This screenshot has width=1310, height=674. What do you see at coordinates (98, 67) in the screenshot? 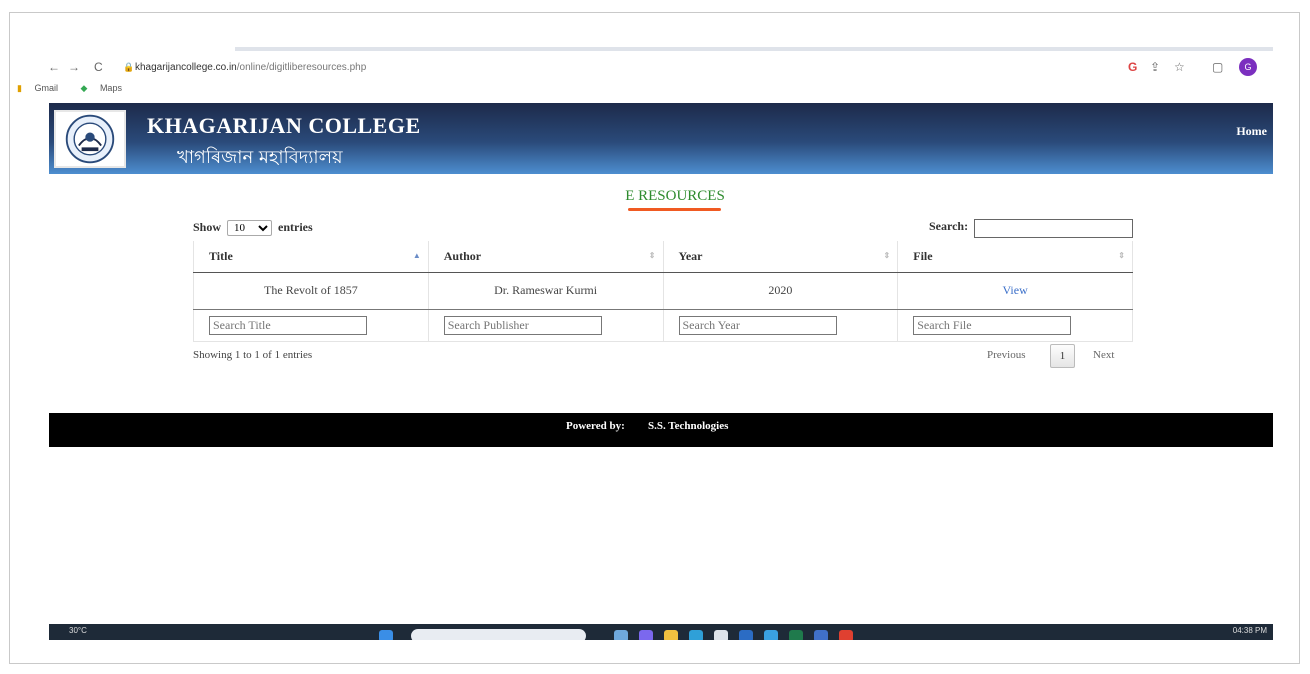
I see `reload-icon: C` at bounding box center [98, 67].